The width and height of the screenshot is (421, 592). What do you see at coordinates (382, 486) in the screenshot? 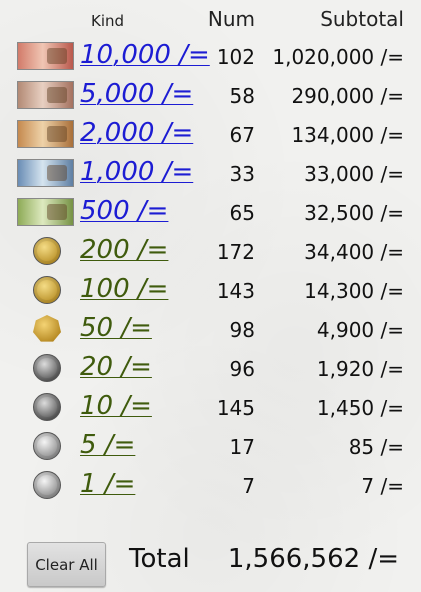
I see `subtotal-1: 7 /=` at bounding box center [382, 486].